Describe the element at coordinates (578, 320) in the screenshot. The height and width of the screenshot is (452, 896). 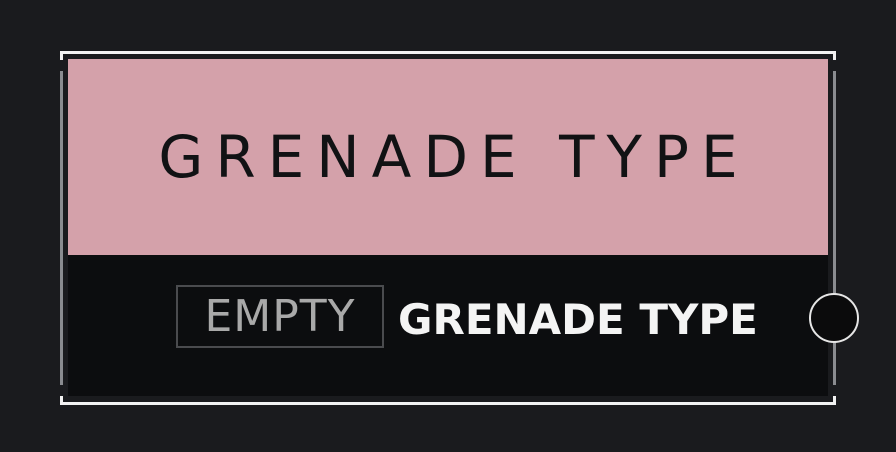
I see `setting-value: GRENADE TYPE` at that location.